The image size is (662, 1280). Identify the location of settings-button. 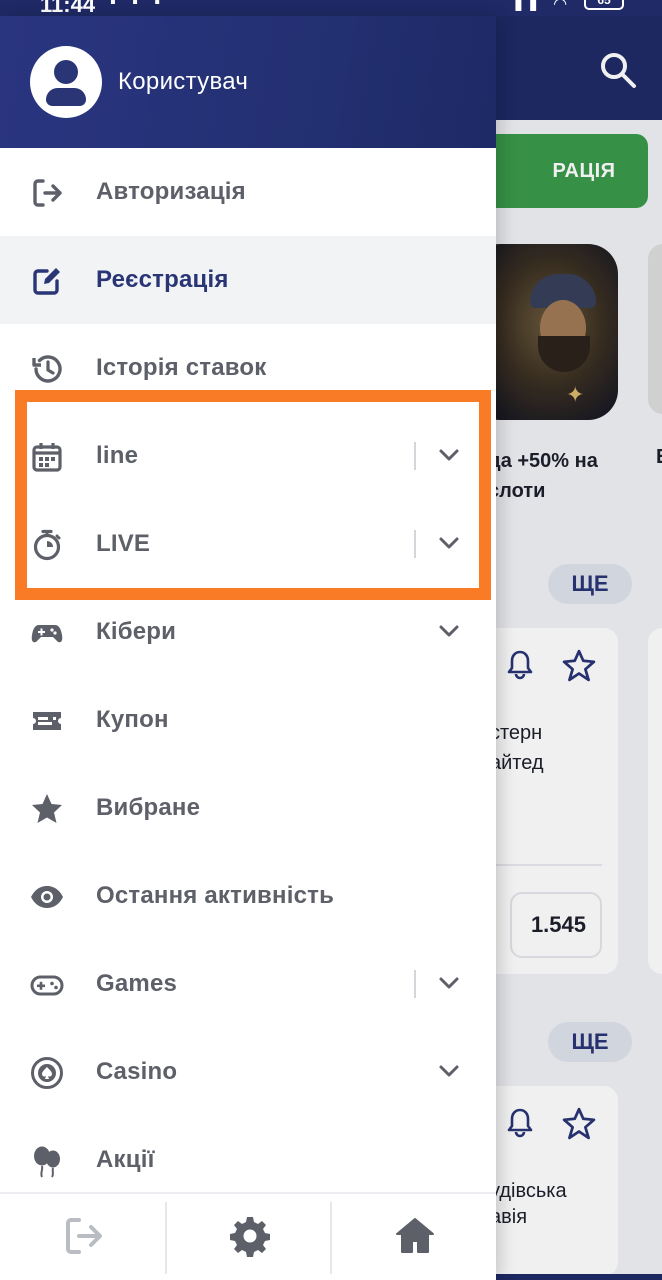
(249, 1237).